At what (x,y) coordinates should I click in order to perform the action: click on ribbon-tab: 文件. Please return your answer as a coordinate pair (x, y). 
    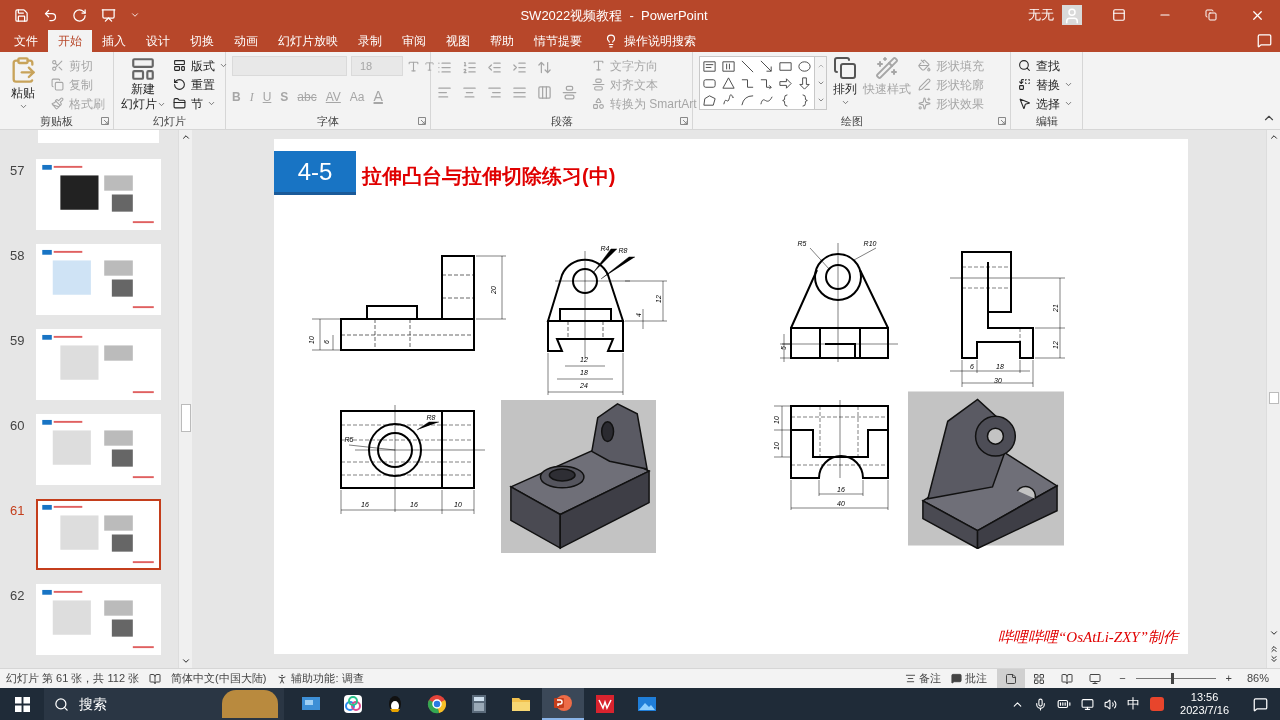
    Looking at the image, I should click on (26, 41).